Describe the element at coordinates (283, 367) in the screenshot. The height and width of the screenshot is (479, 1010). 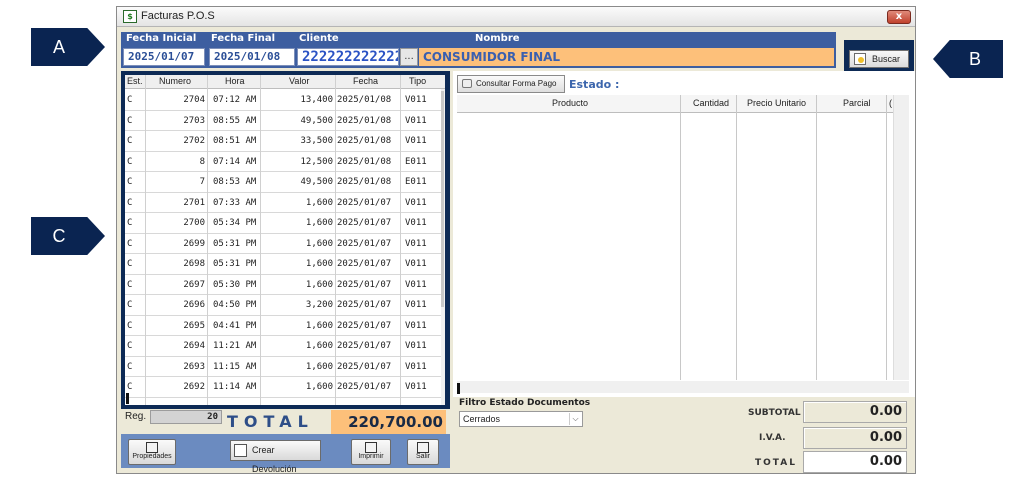
I see `table-row: C 2693 11:15 AM 1,600 2025/01/07 V011` at that location.